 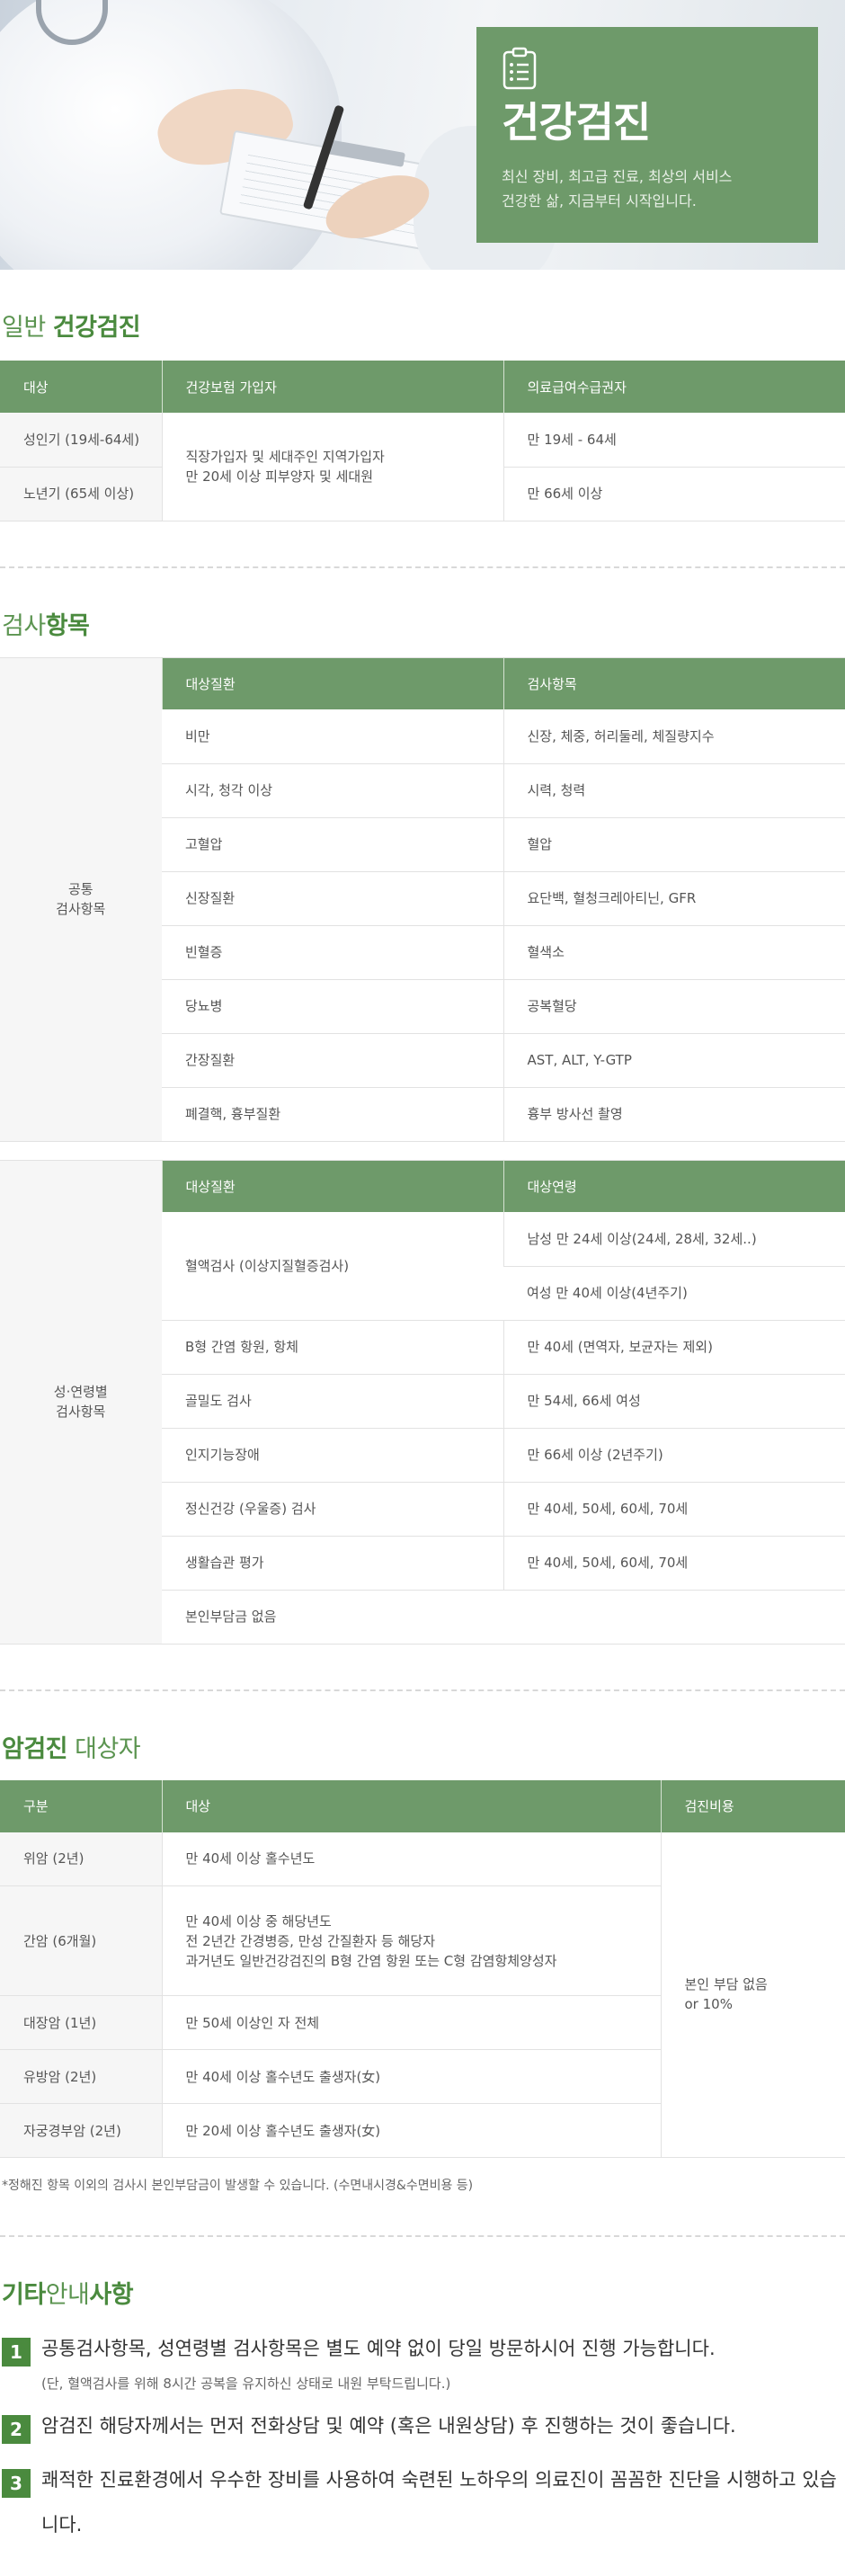 I want to click on disease-cell: 비만, so click(x=332, y=737).